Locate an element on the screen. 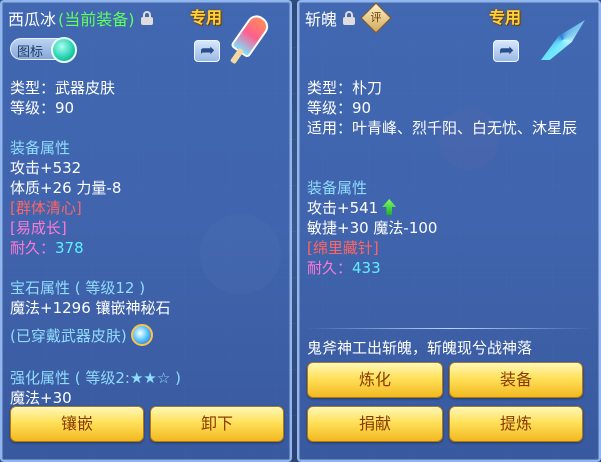 Image resolution: width=601 pixels, height=462 pixels. stamp-label: 评 is located at coordinates (376, 17).